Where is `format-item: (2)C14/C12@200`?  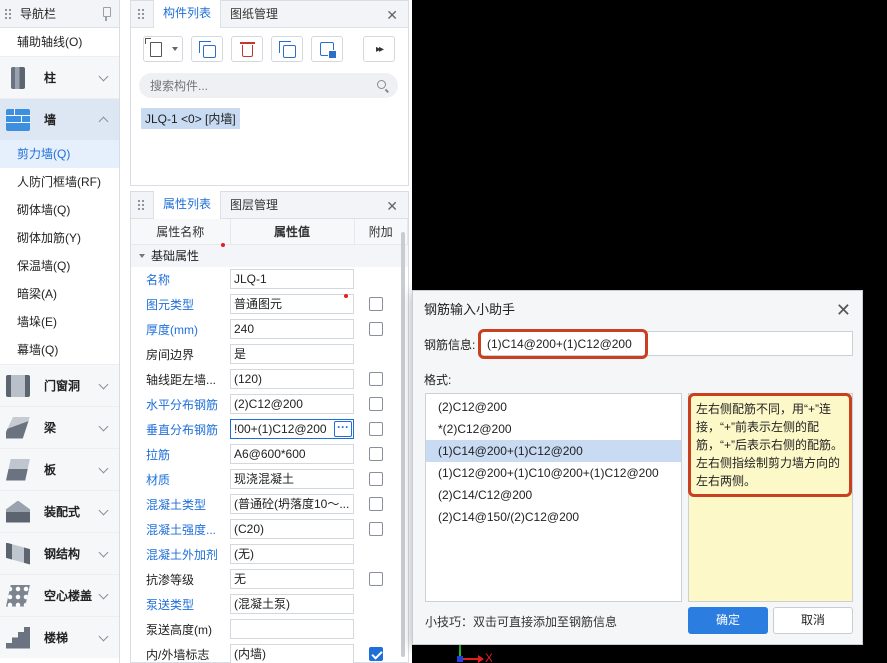
format-item: (2)C14/C12@200 is located at coordinates (553, 495).